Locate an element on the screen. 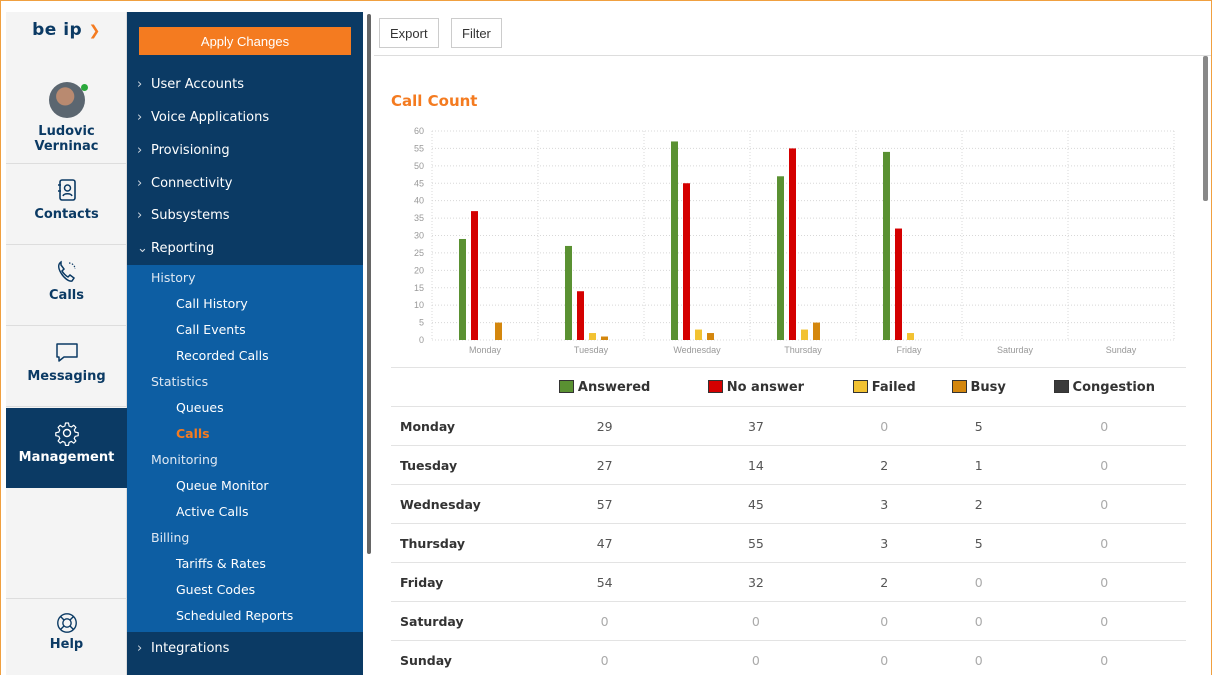 Image resolution: width=1212 pixels, height=675 pixels. rail-messaging: Messaging is located at coordinates (66, 367).